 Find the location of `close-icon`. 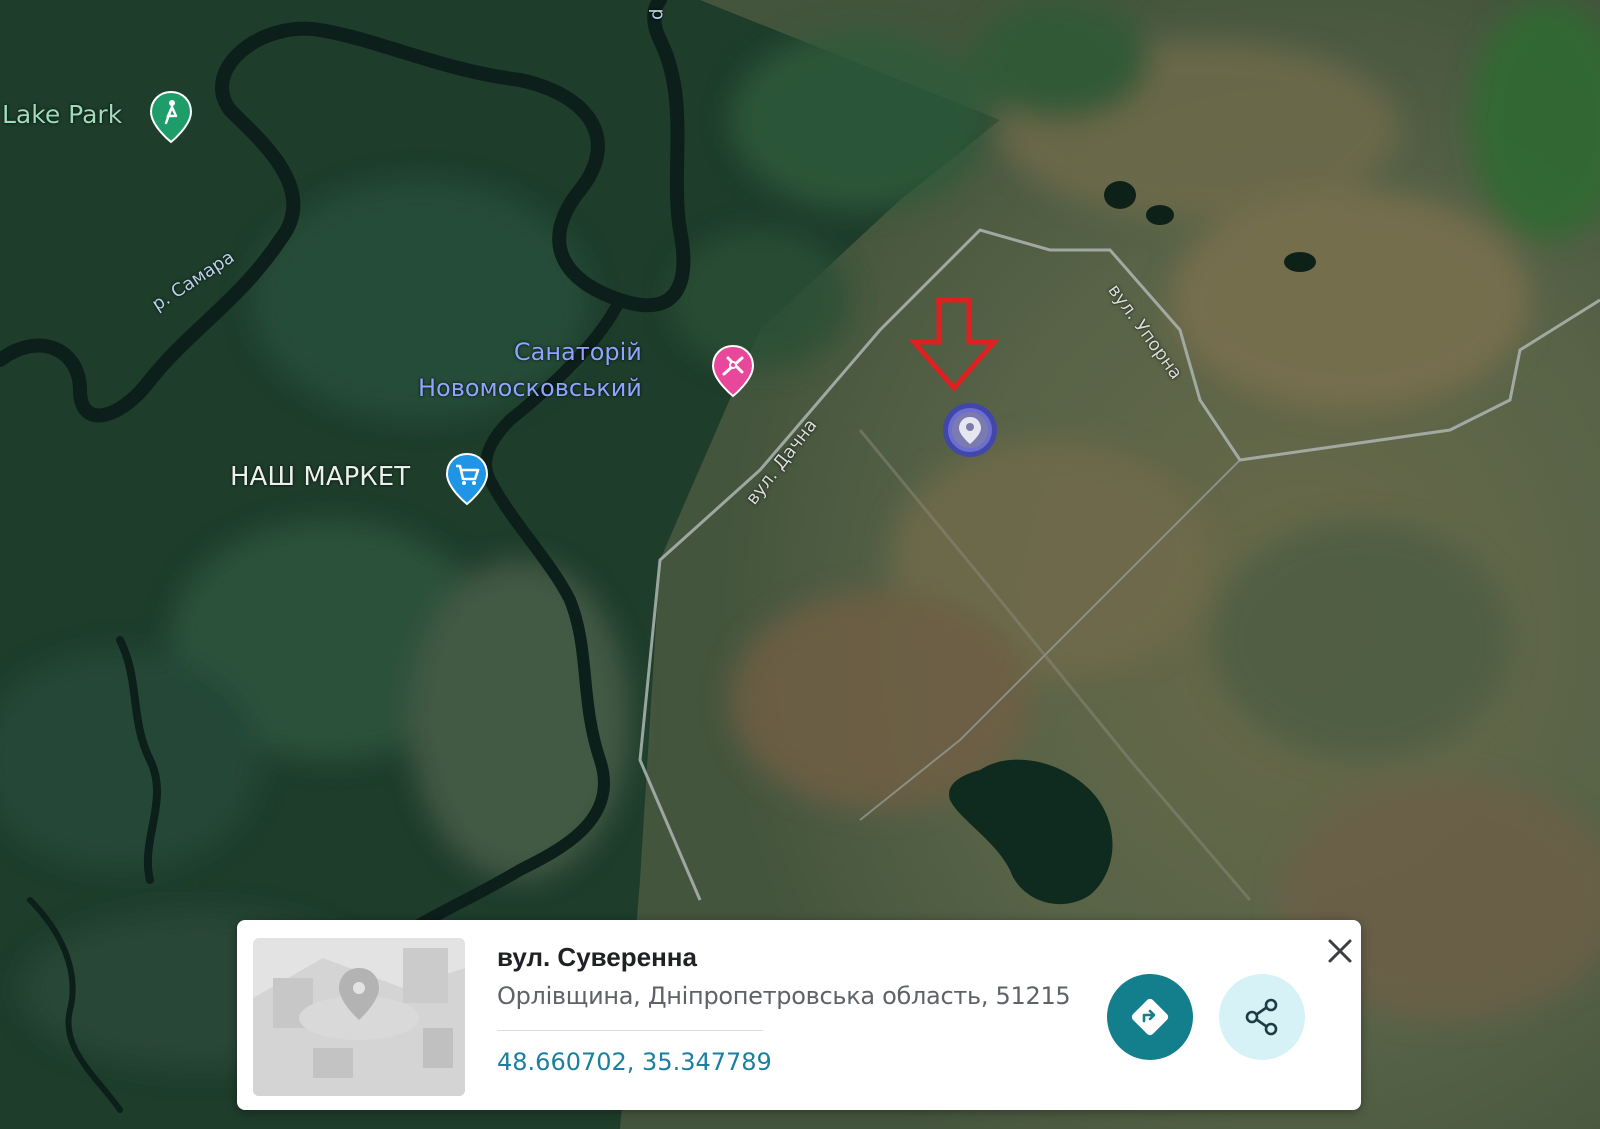

close-icon is located at coordinates (1340, 951).